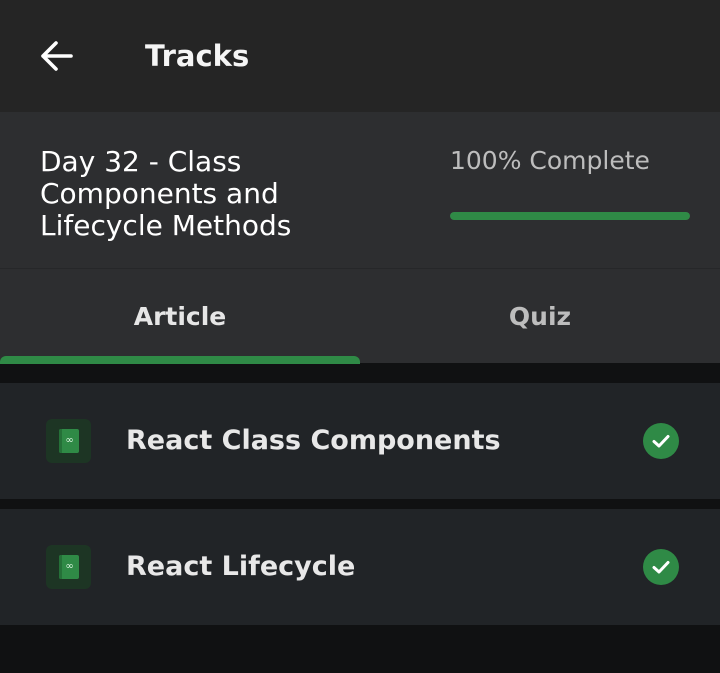  What do you see at coordinates (241, 566) in the screenshot?
I see `list-item-label: React Lifecycle` at bounding box center [241, 566].